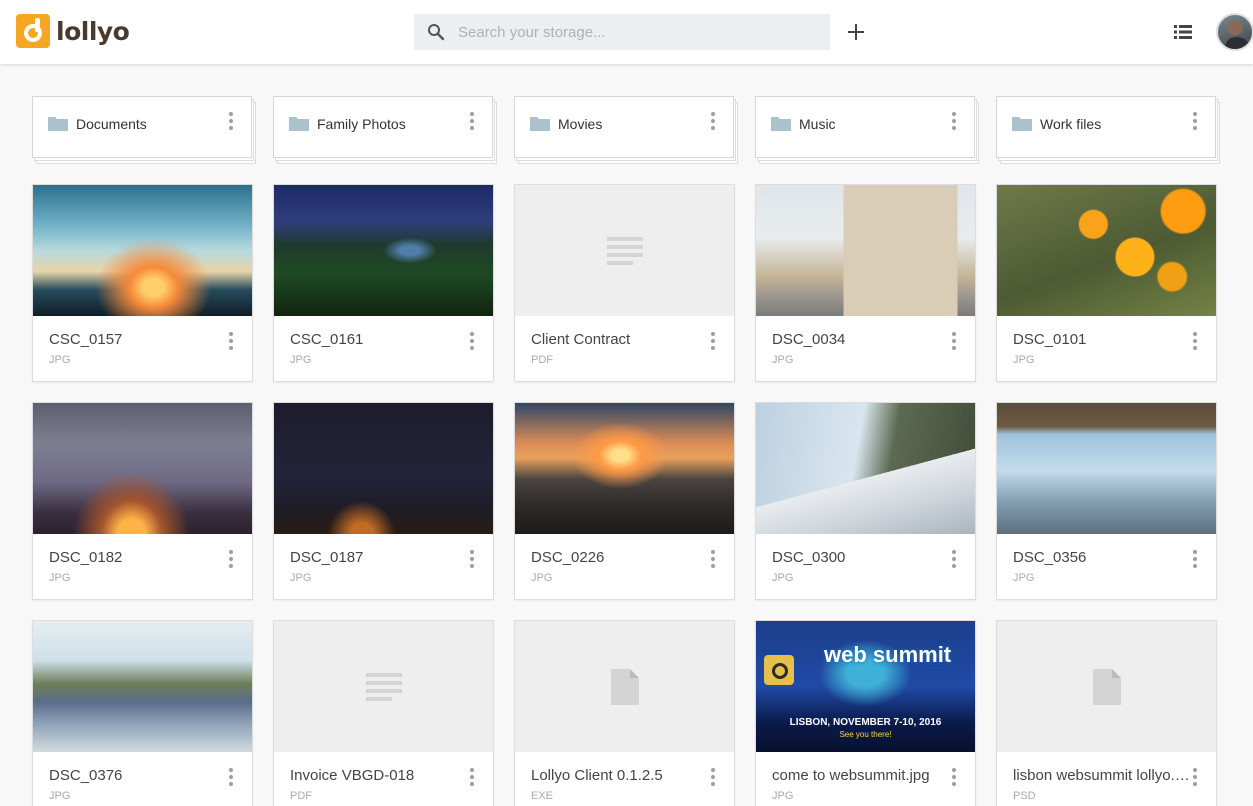 The height and width of the screenshot is (806, 1253). Describe the element at coordinates (1102, 775) in the screenshot. I see `file-name: lisbon websummit lollyo.psd` at that location.